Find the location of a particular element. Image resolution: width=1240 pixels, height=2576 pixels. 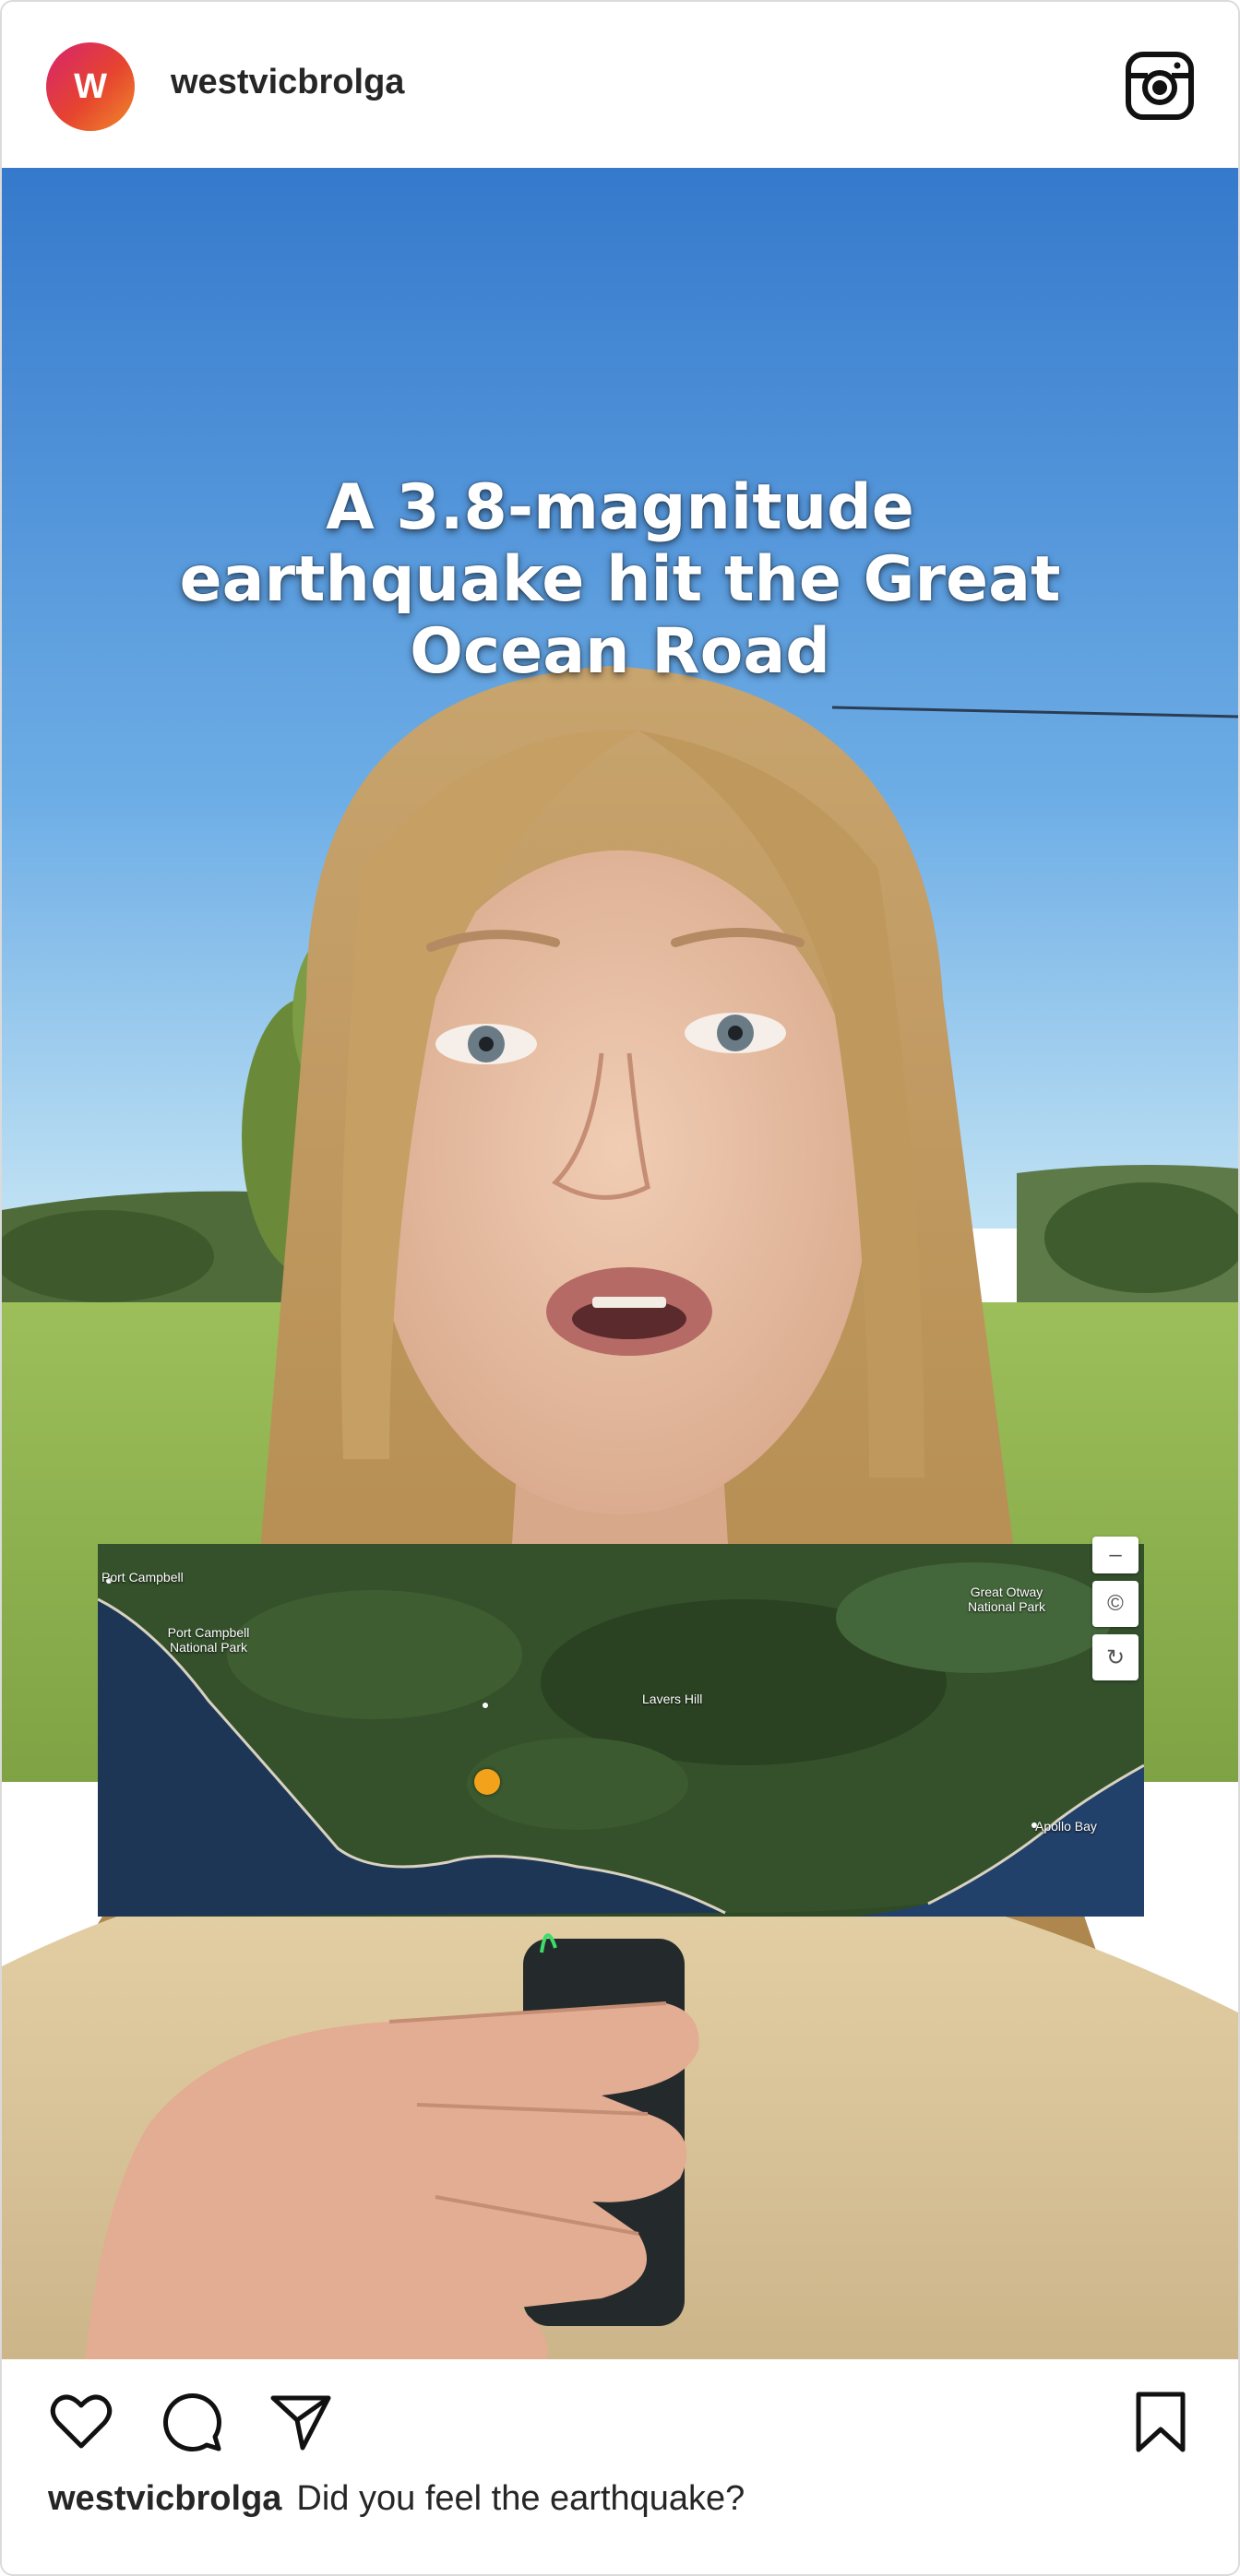

map-label-apollo-bay: Apollo Bay is located at coordinates (1066, 1827).